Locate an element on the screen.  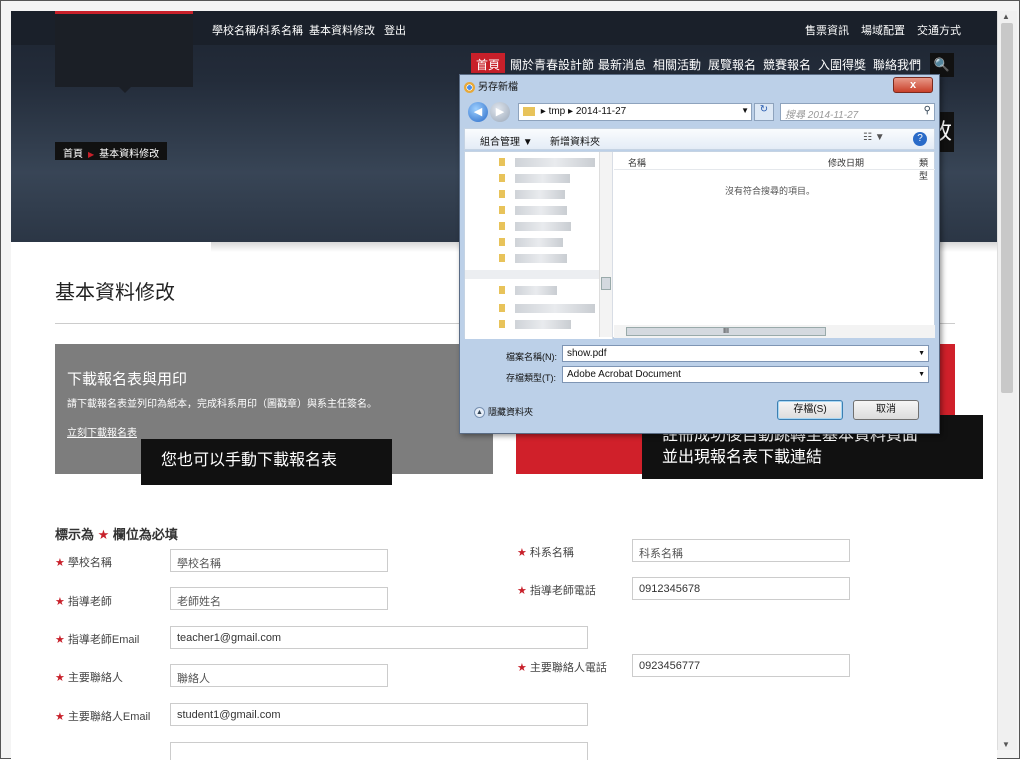
nav-exhibit: 展覽報名 is located at coordinates (732, 63).